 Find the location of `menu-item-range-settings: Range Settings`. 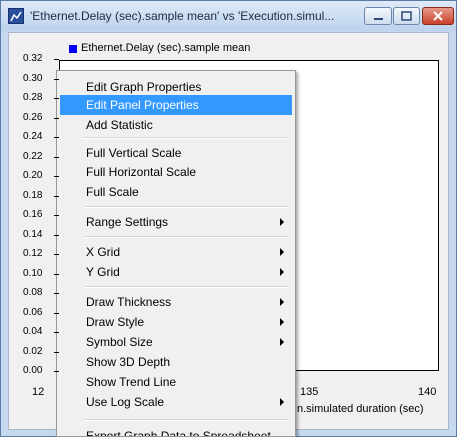

menu-item-range-settings: Range Settings is located at coordinates (176, 222).